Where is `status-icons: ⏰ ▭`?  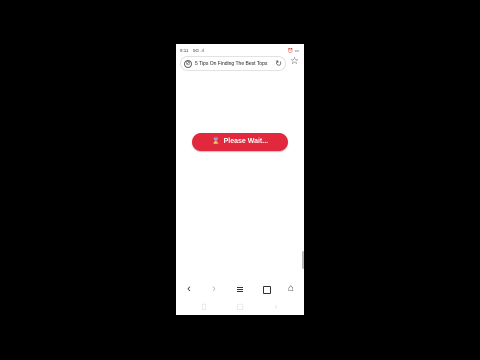 status-icons: ⏰ ▭ is located at coordinates (293, 50).